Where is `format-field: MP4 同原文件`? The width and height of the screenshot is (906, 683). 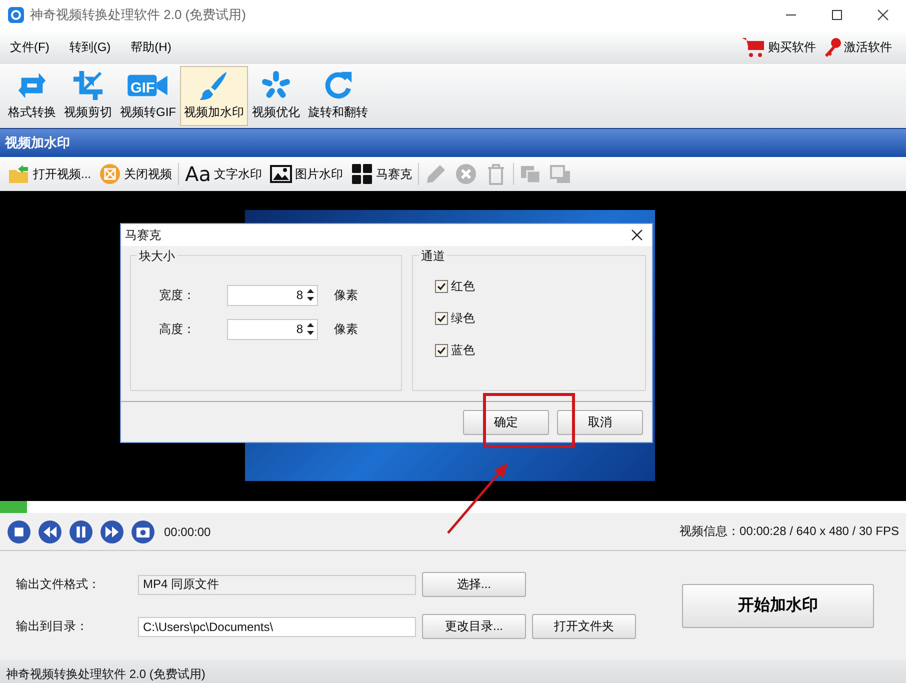
format-field: MP4 同原文件 is located at coordinates (277, 584).